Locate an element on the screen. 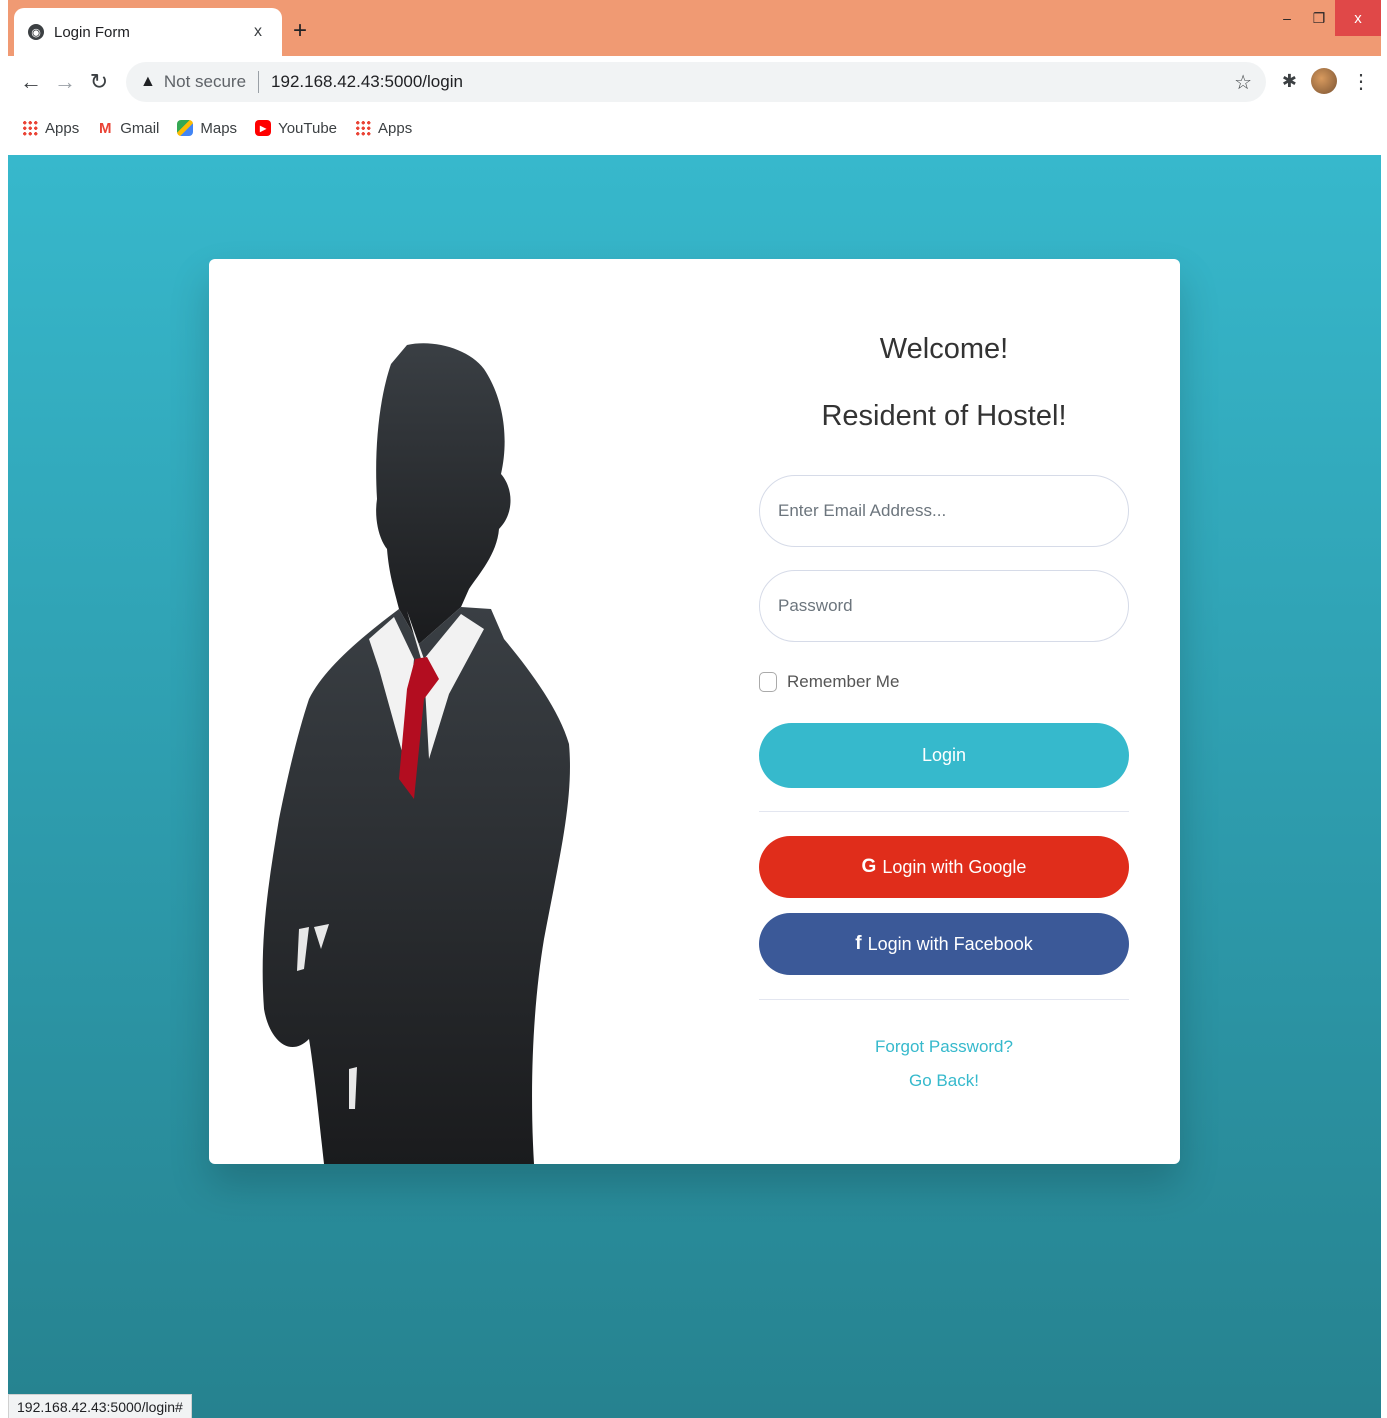 The height and width of the screenshot is (1418, 1387). bookmark-apps: Apps is located at coordinates (50, 128).